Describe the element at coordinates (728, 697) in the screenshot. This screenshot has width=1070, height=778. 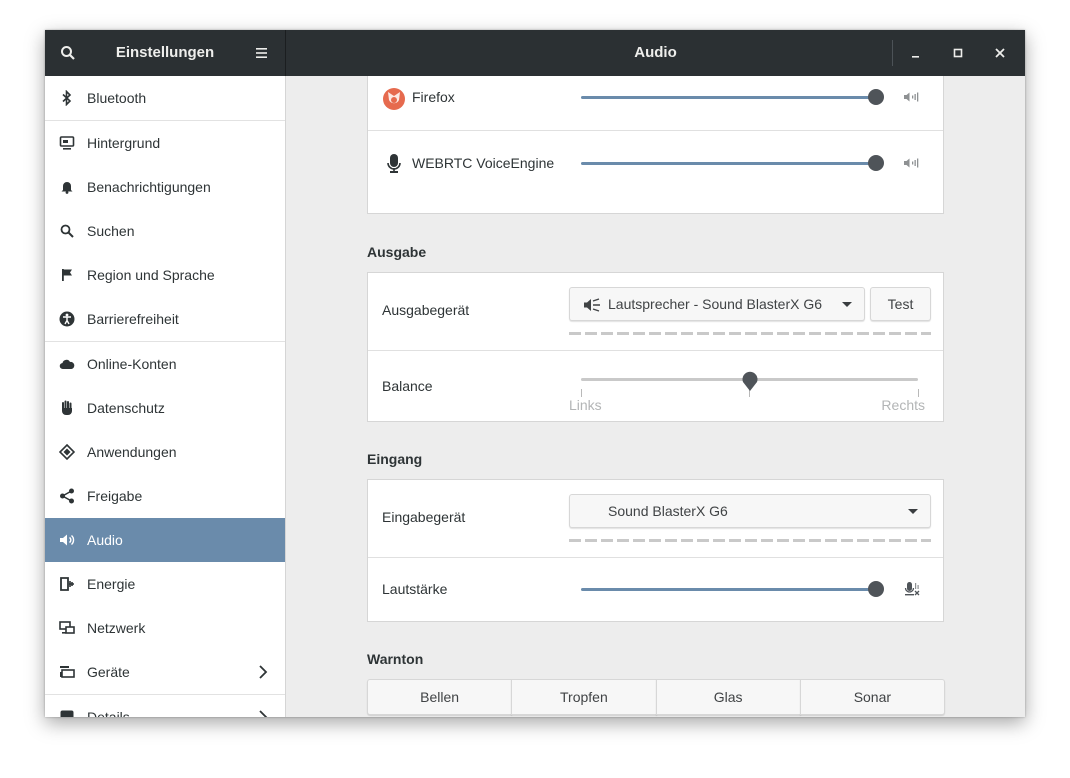
I see `alert-option-glas: Glas` at that location.